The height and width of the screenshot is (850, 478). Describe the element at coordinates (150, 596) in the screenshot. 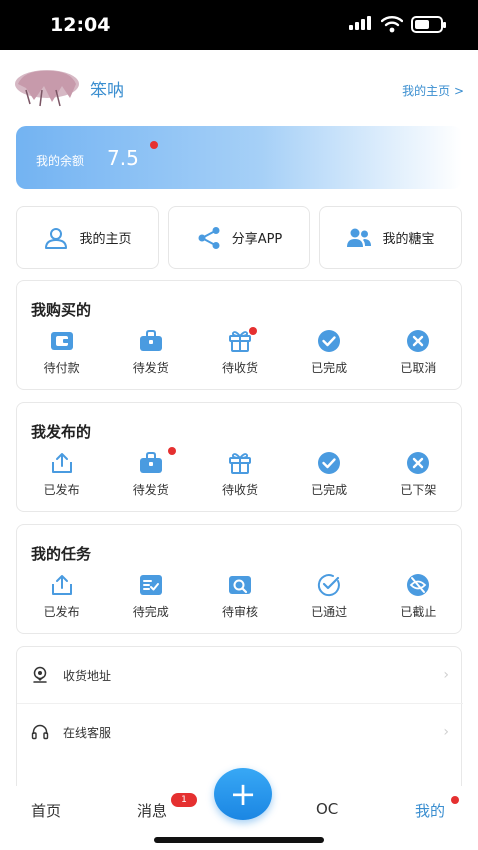

I see `task-status-to-complete: 待完成` at that location.